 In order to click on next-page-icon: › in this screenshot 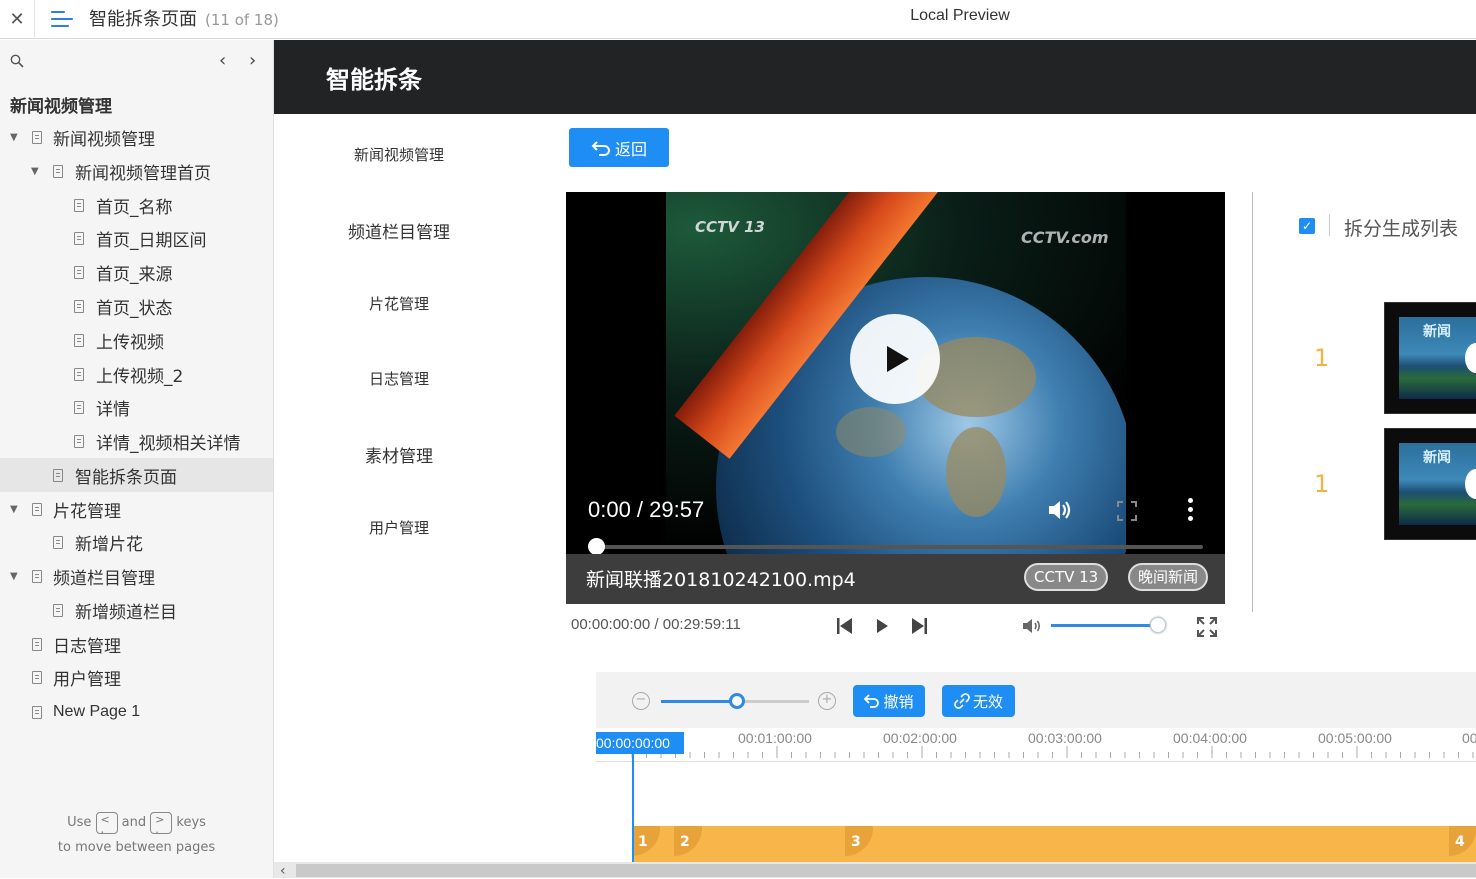, I will do `click(252, 60)`.